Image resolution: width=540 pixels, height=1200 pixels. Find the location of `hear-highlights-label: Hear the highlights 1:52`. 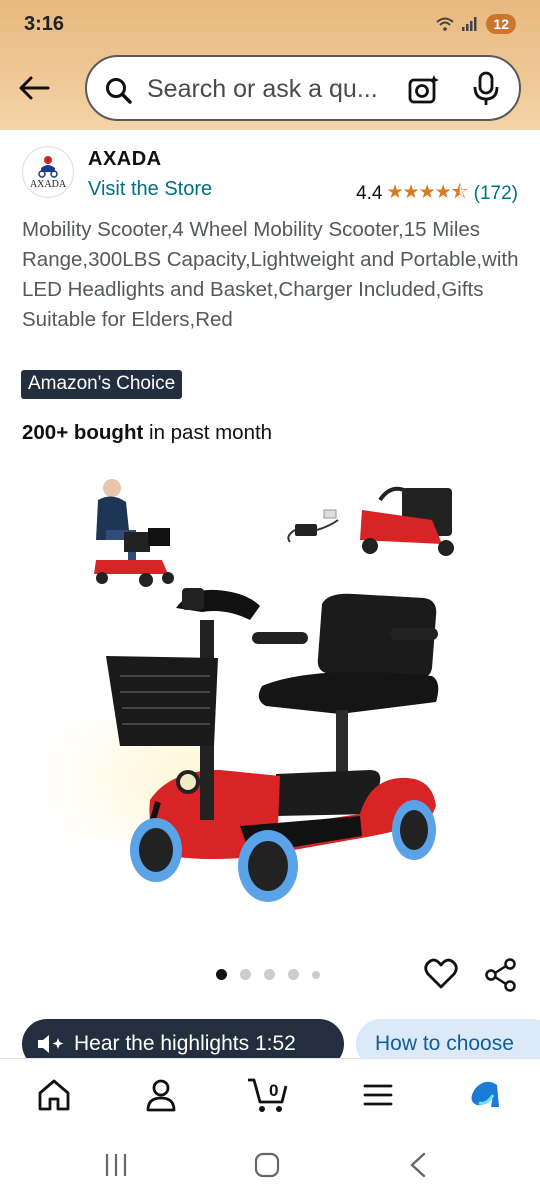

hear-highlights-label: Hear the highlights 1:52 is located at coordinates (185, 1043).